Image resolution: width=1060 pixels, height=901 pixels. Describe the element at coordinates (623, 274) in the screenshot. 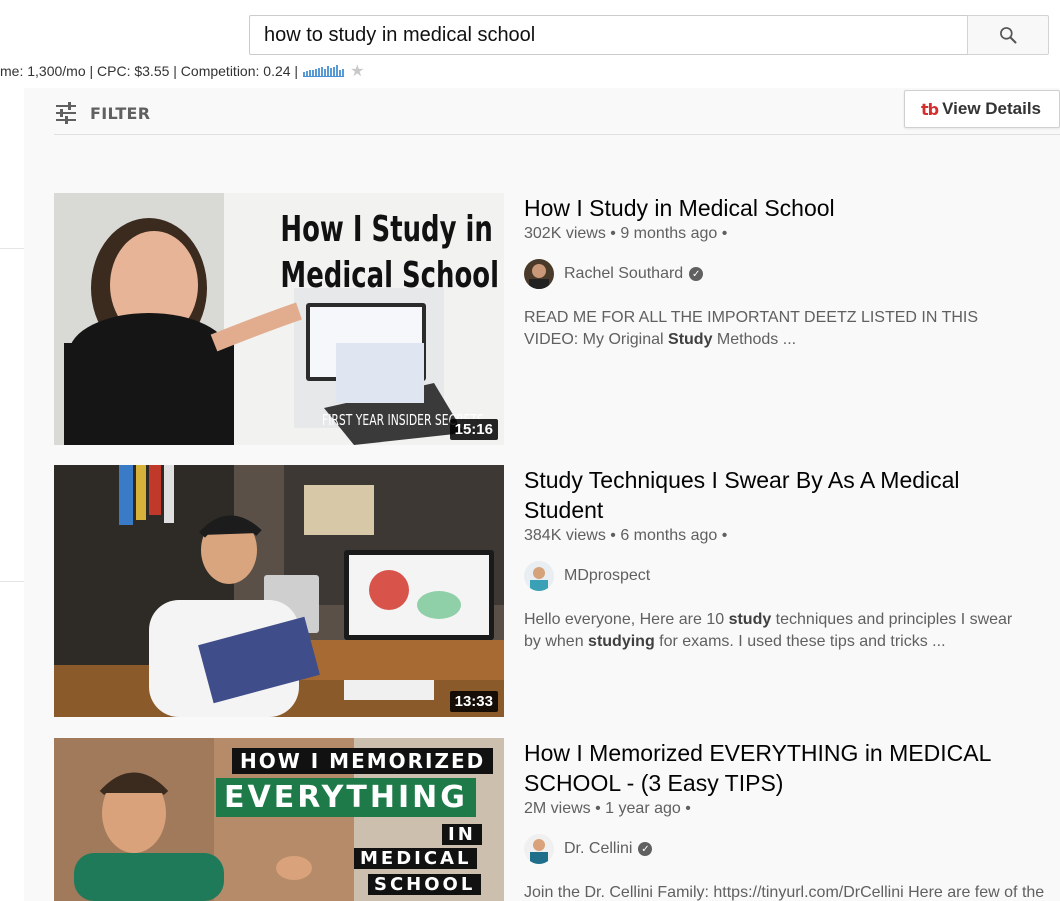

I see `channel-name: Rachel Southard` at that location.